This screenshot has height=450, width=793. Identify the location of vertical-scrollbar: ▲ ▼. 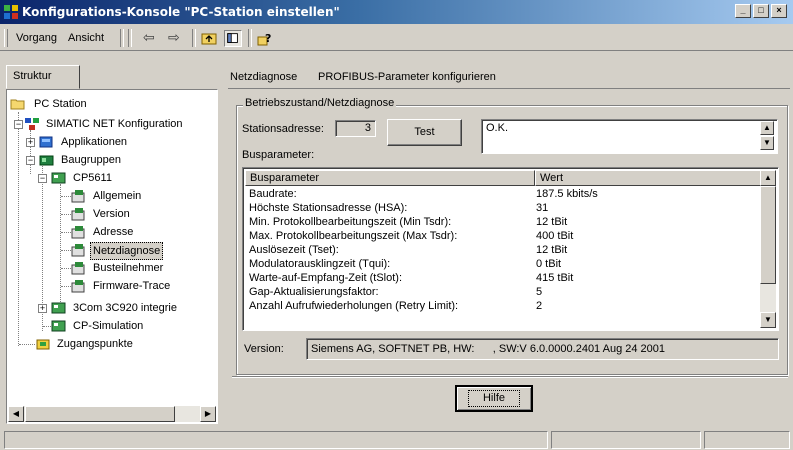
(768, 249).